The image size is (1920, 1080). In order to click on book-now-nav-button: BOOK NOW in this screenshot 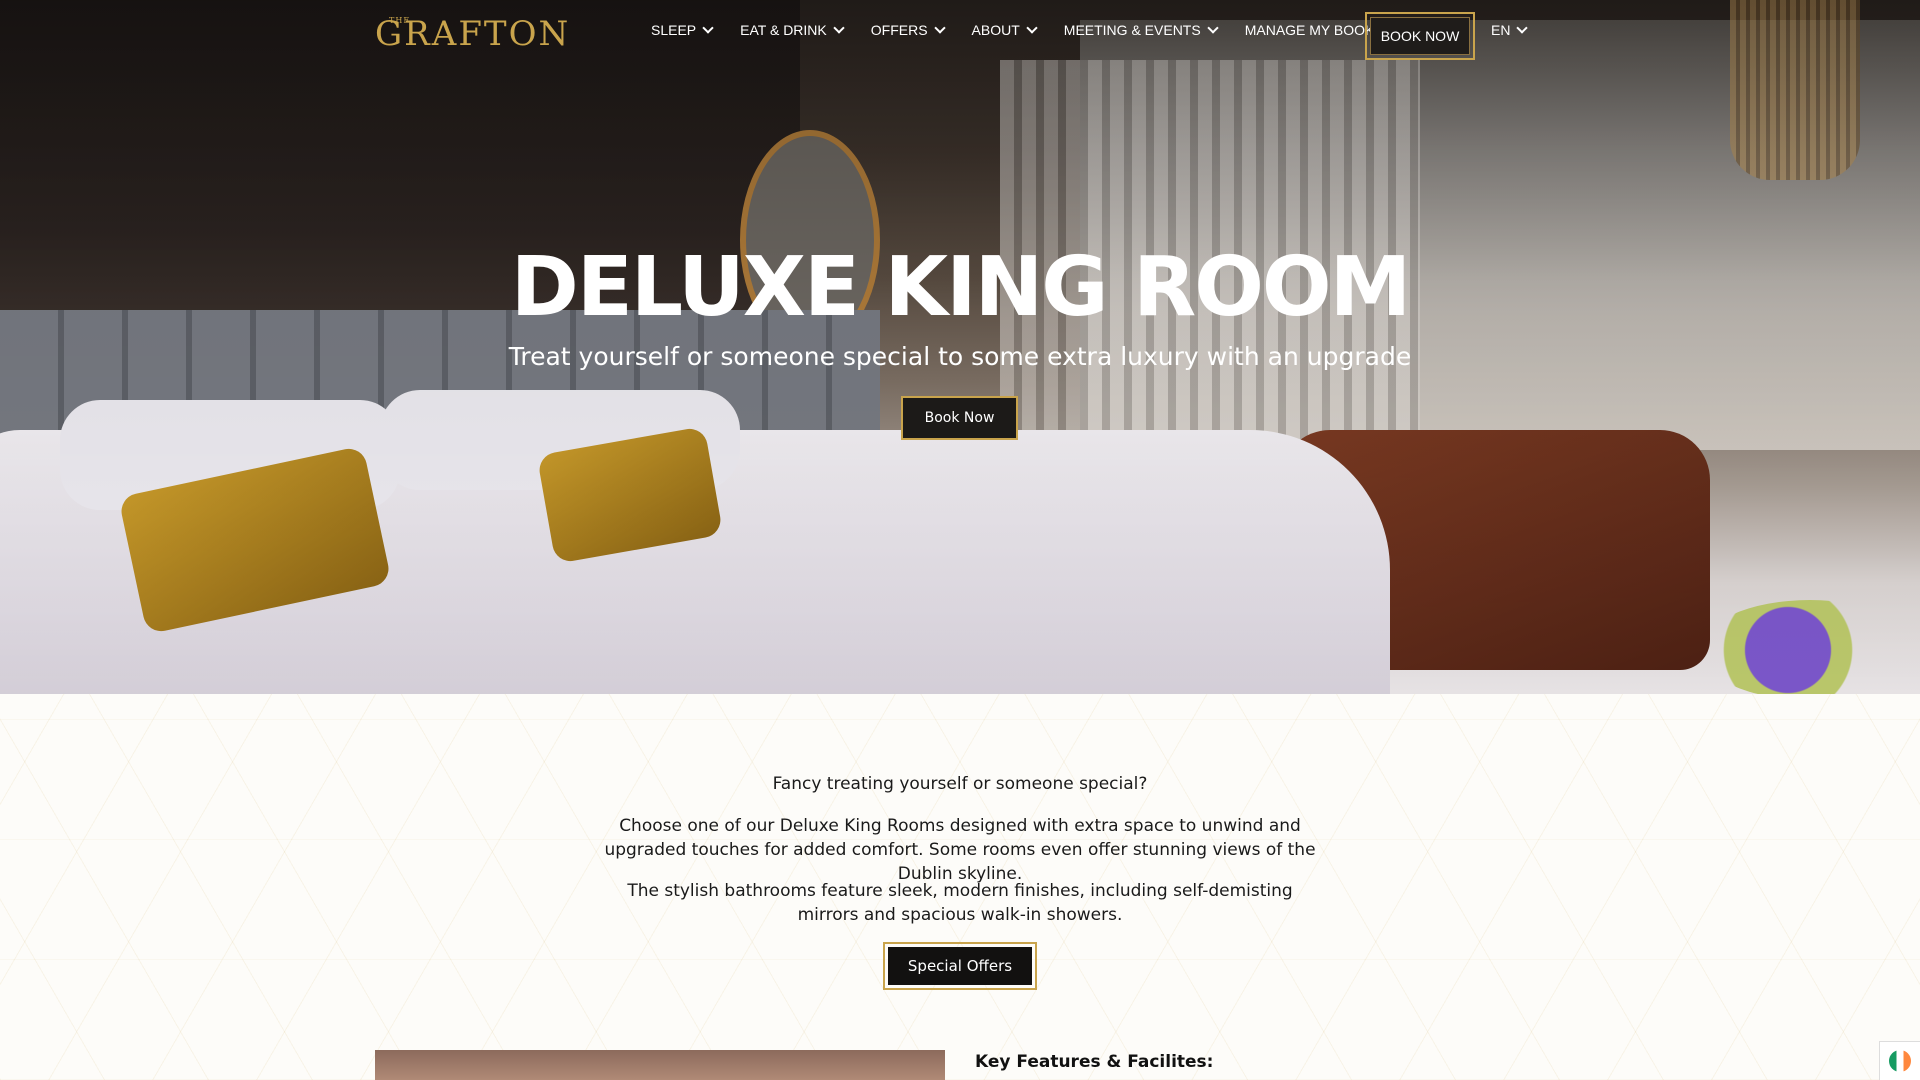, I will do `click(1420, 36)`.